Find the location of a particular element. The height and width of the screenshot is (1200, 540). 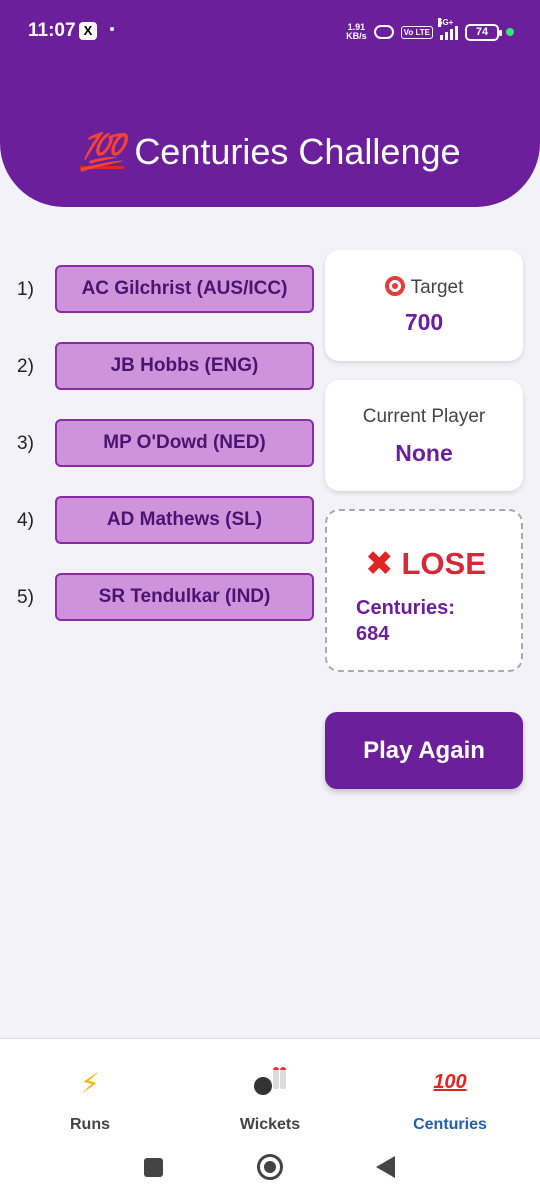

result-card: ✖ LOSE Centuries: 684 is located at coordinates (424, 590).